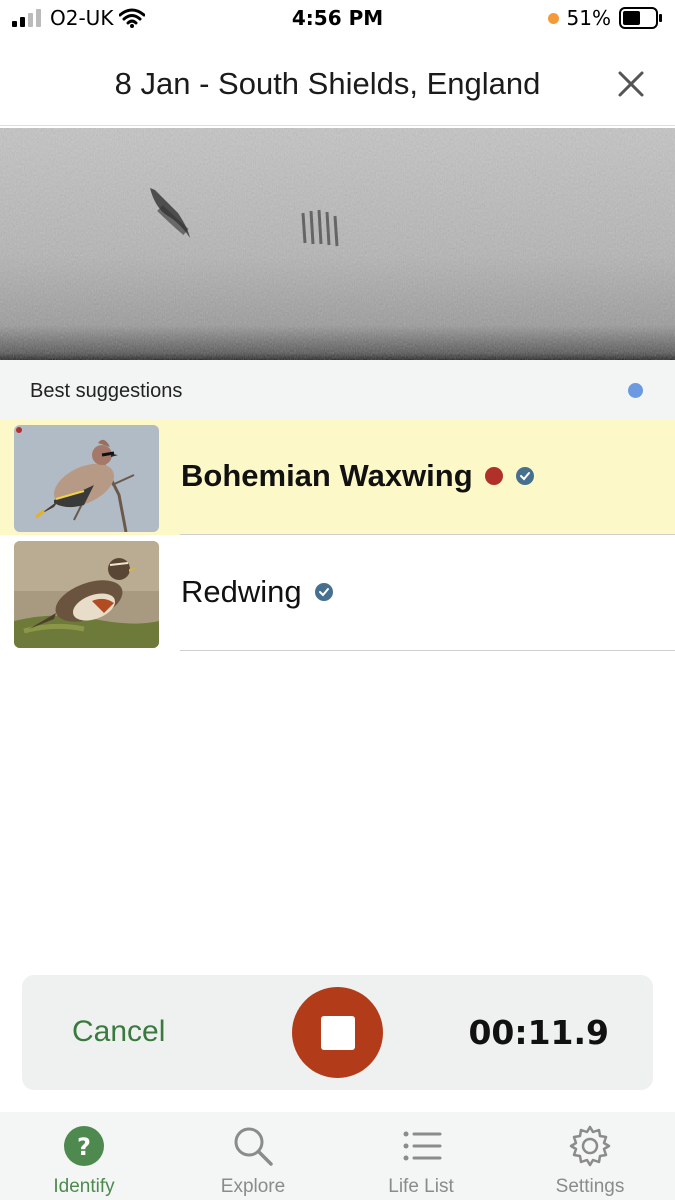  What do you see at coordinates (493, 476) in the screenshot?
I see `rare-species-dot` at bounding box center [493, 476].